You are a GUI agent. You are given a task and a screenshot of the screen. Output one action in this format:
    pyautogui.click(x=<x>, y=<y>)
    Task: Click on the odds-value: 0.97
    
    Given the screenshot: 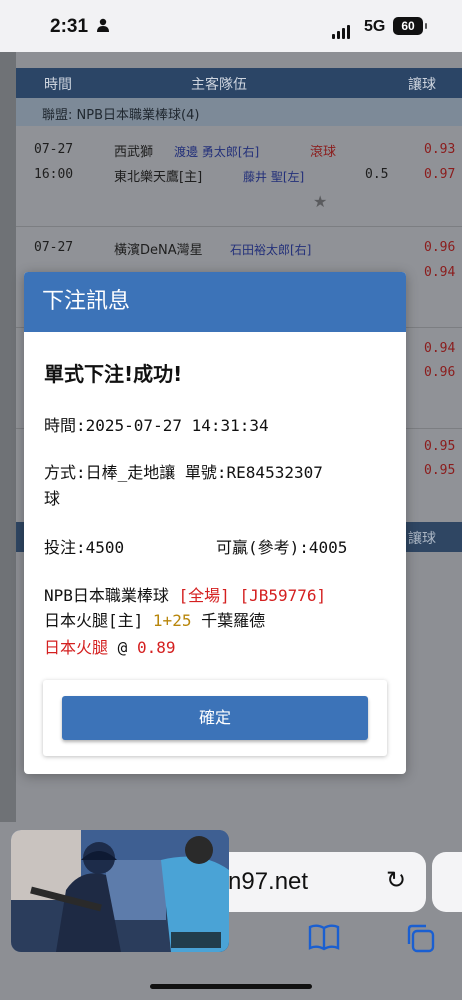 What is the action you would take?
    pyautogui.click(x=439, y=174)
    